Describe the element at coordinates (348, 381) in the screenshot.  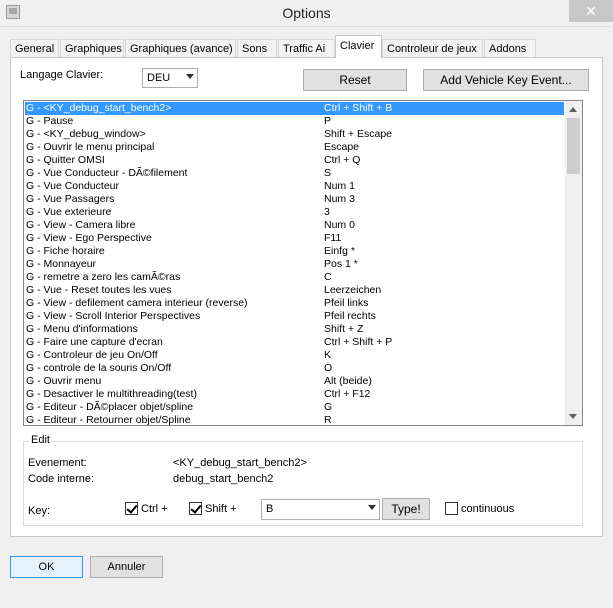
I see `binding-key: Alt (beide)` at that location.